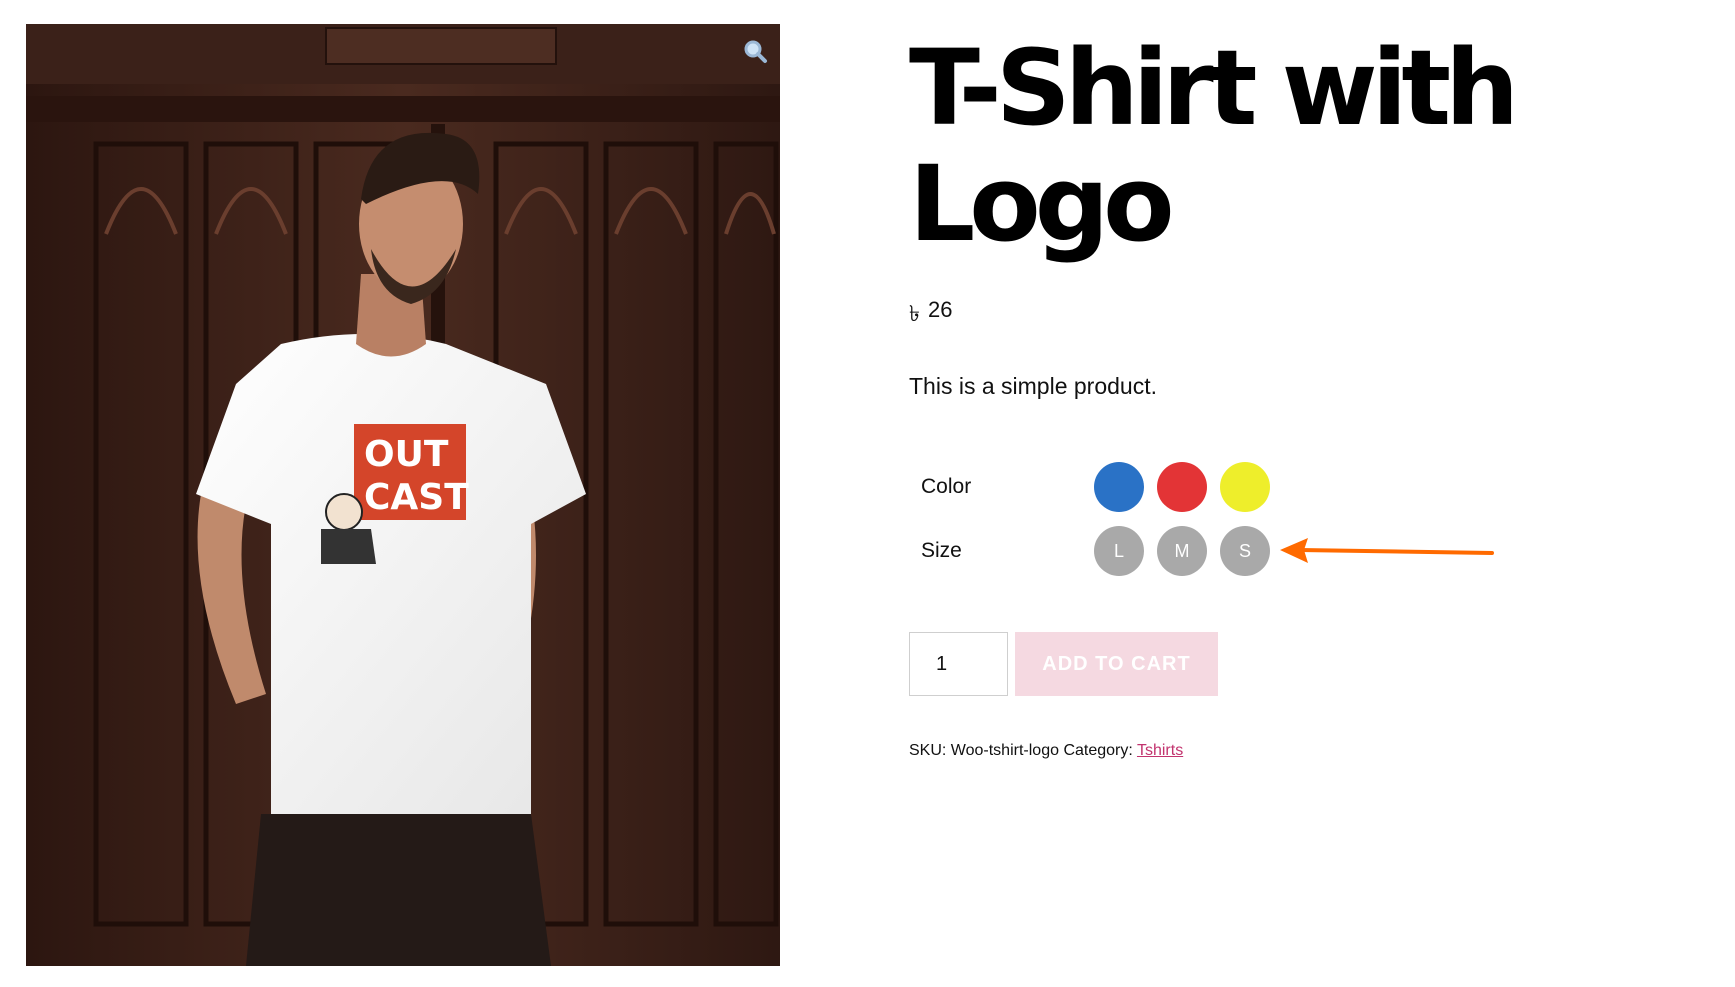 The width and height of the screenshot is (1735, 987). Describe the element at coordinates (1160, 750) in the screenshot. I see `category-link: Tshirts` at that location.